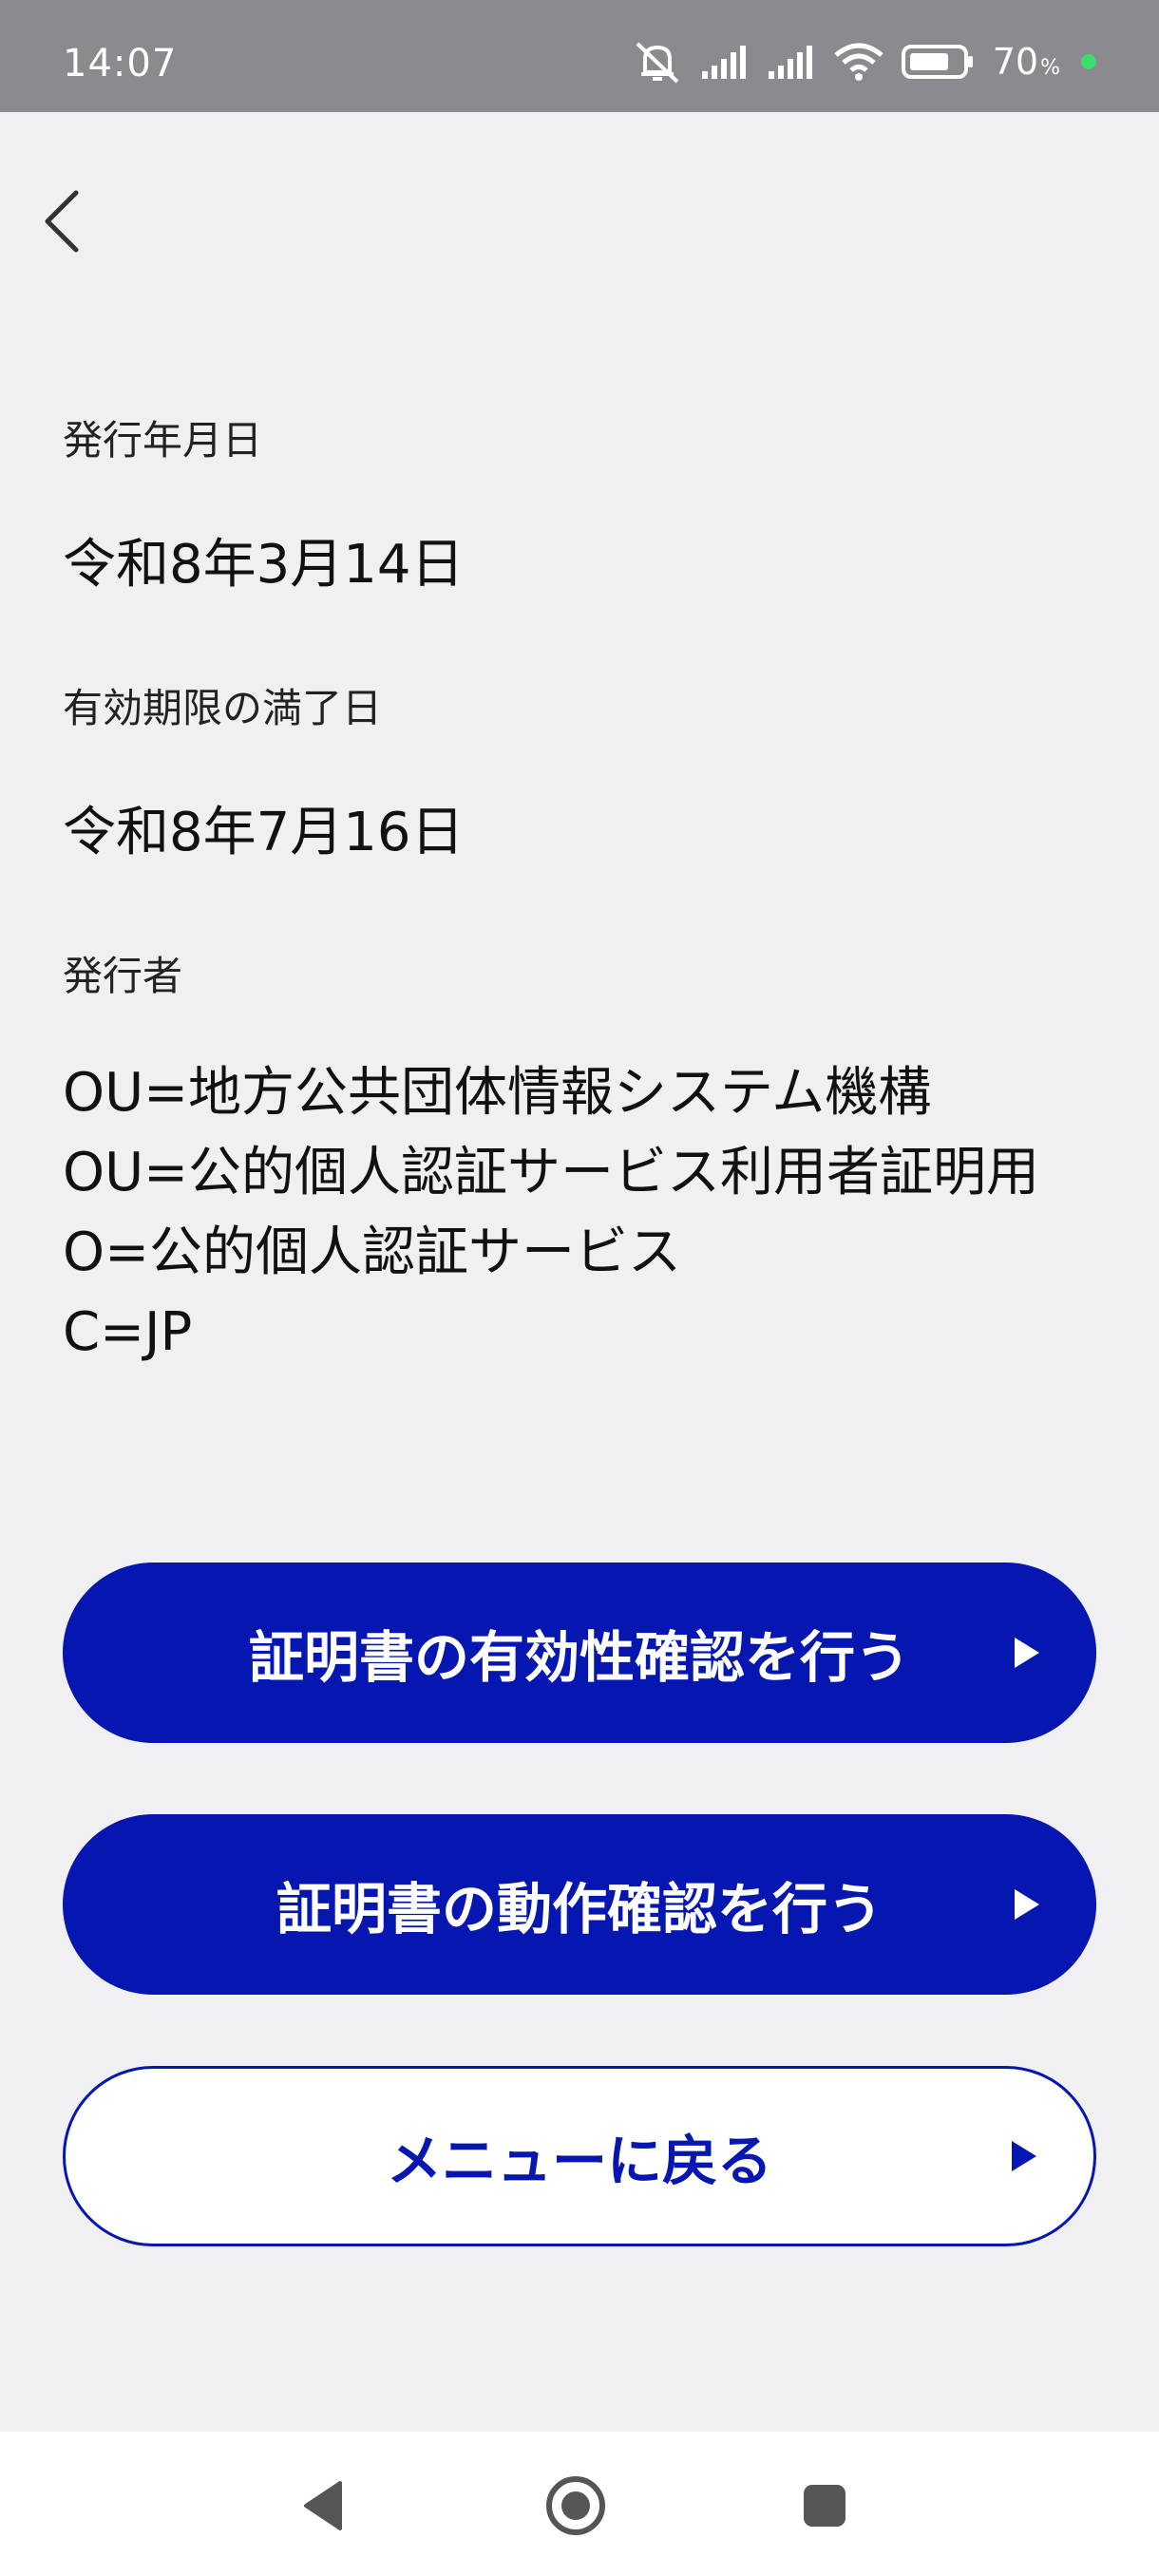 This screenshot has width=1159, height=2576. I want to click on validity-check-label: 証明書の有効性確認を行う, so click(579, 1657).